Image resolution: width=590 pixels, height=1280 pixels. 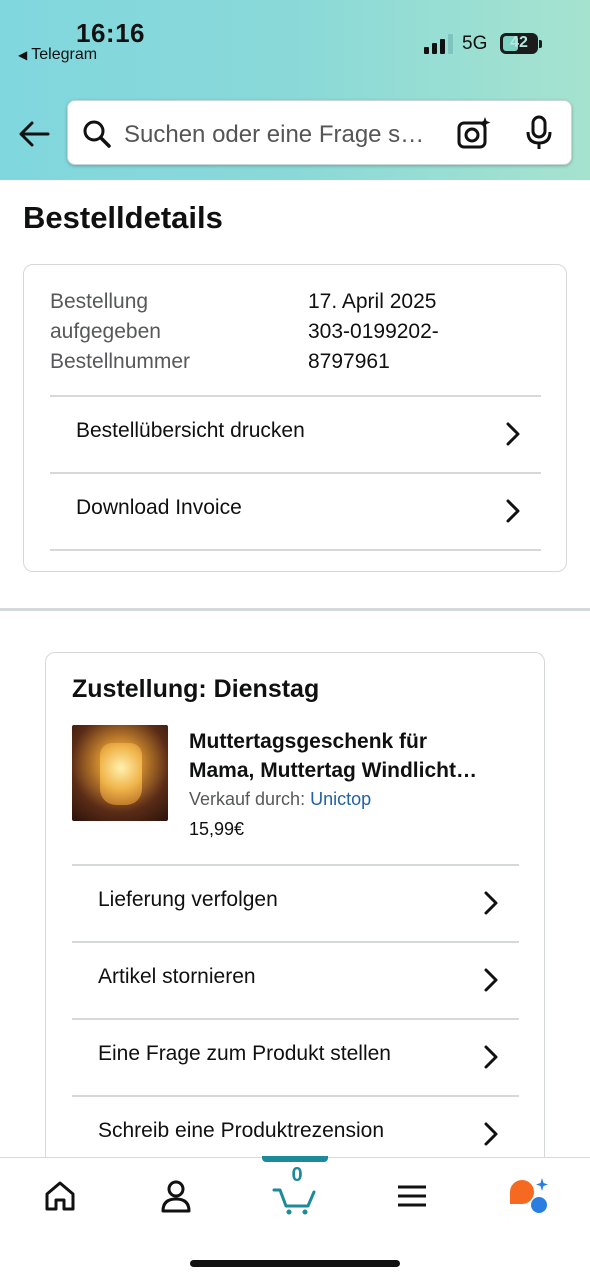 I want to click on section-divider, so click(x=295, y=609).